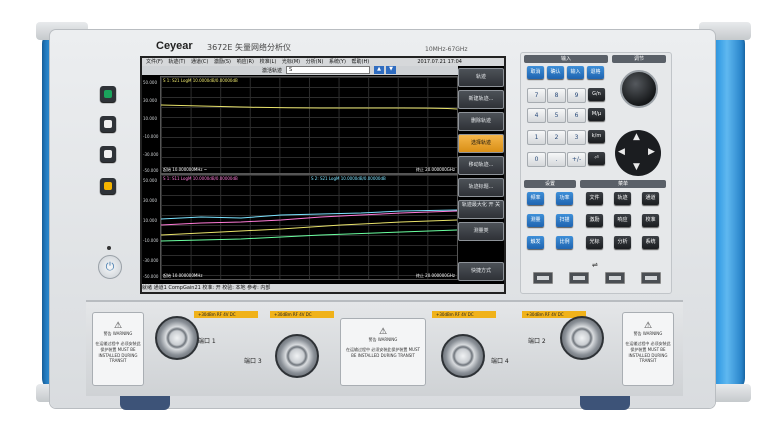  What do you see at coordinates (302, 314) in the screenshot?
I see `port3-warning: +30dBm RF 4V DC` at bounding box center [302, 314].